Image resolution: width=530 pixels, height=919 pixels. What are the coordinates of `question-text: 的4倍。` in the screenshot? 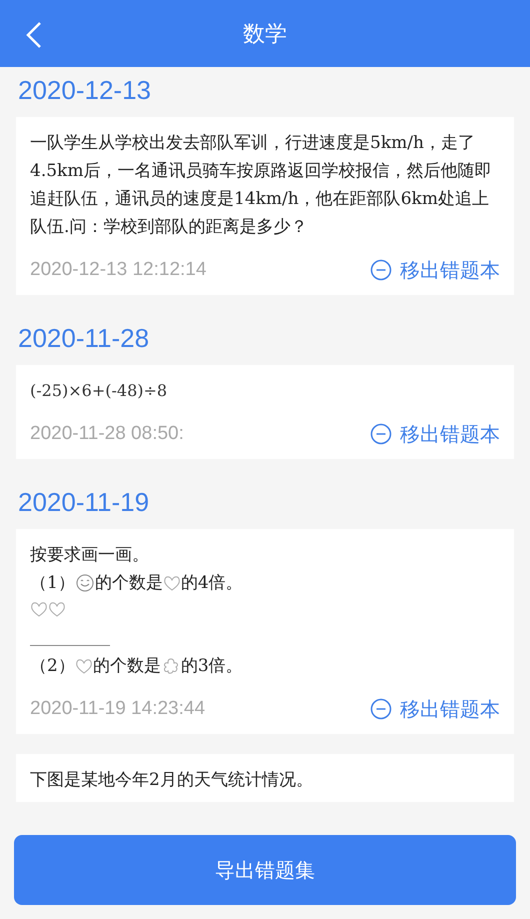 It's located at (211, 583).